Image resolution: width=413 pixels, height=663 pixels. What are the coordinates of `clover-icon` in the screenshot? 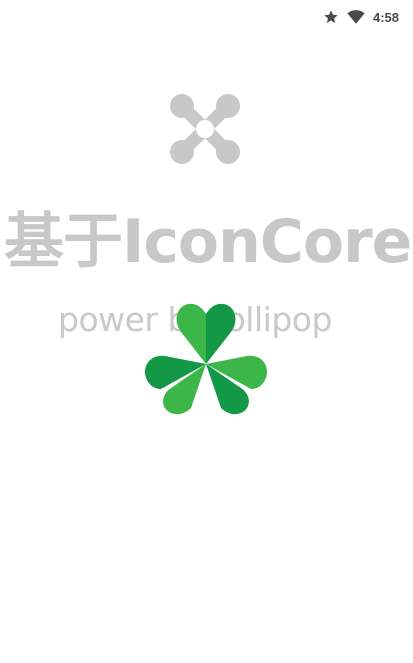 It's located at (206, 359).